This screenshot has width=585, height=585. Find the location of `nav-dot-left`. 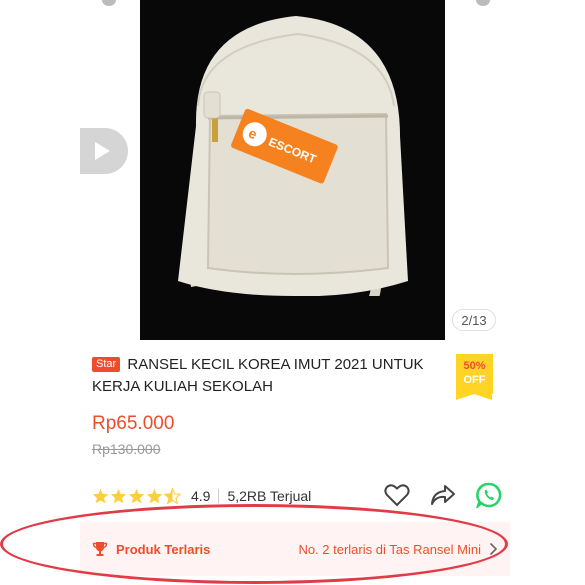

nav-dot-left is located at coordinates (109, 3).